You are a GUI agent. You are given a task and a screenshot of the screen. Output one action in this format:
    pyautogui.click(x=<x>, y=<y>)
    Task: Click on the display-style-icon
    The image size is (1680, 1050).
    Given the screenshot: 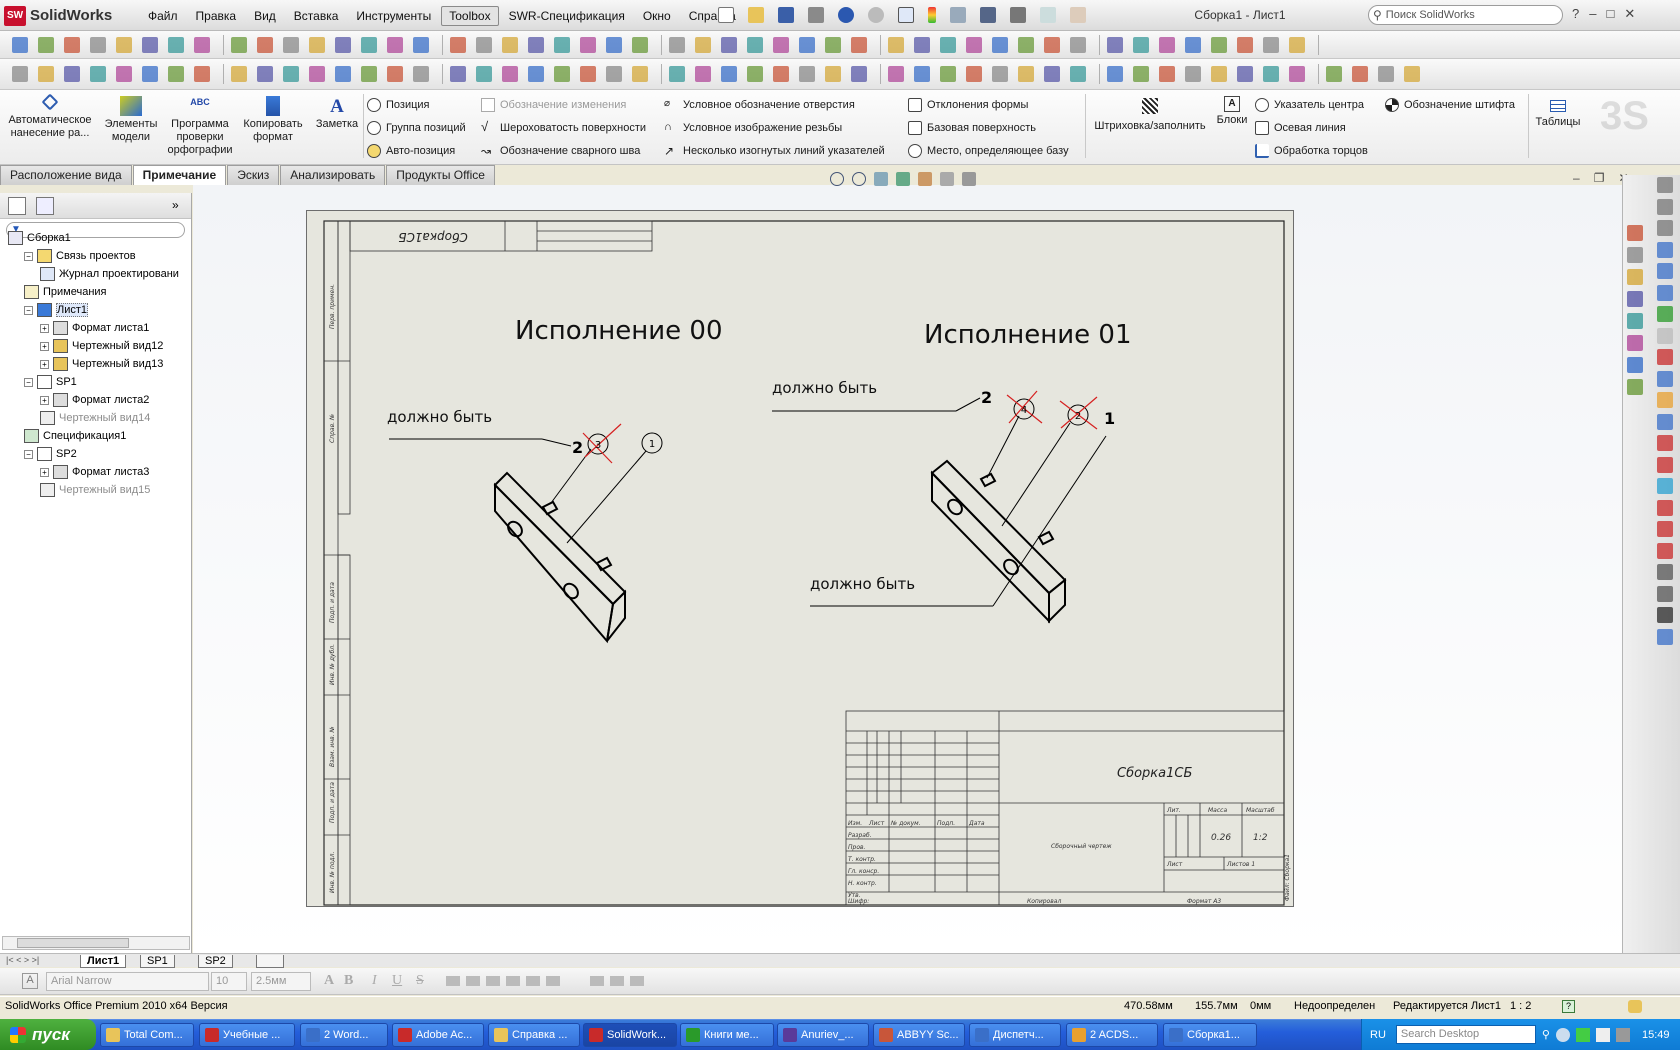 What is the action you would take?
    pyautogui.click(x=947, y=179)
    